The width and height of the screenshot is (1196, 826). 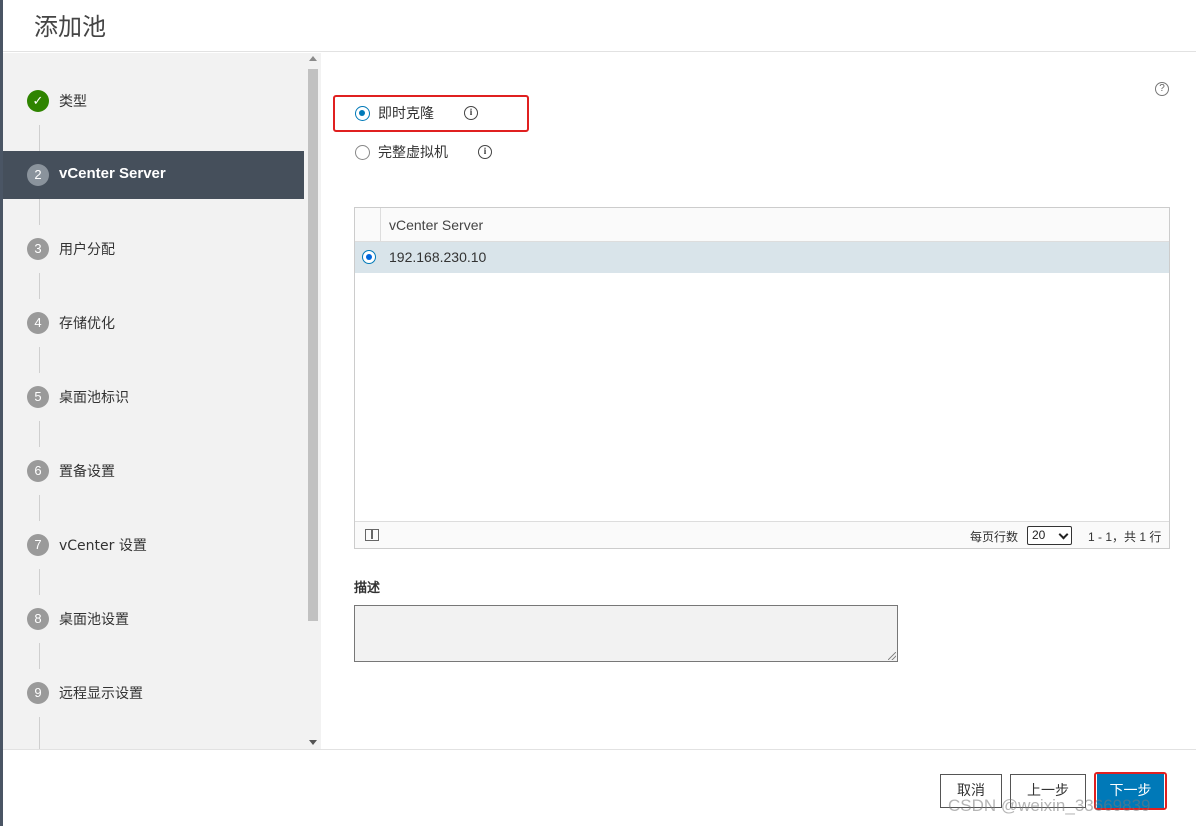 I want to click on step-label: 桌面池设置, so click(x=94, y=620).